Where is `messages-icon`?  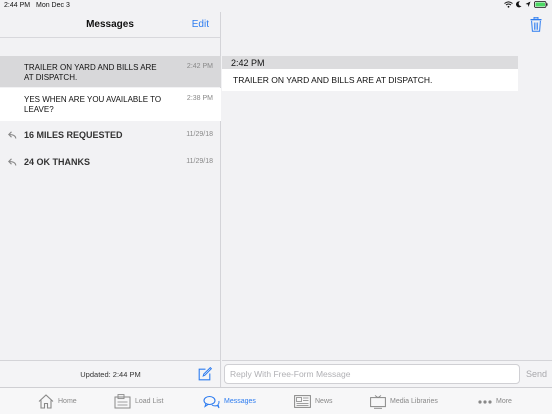 messages-icon is located at coordinates (211, 401).